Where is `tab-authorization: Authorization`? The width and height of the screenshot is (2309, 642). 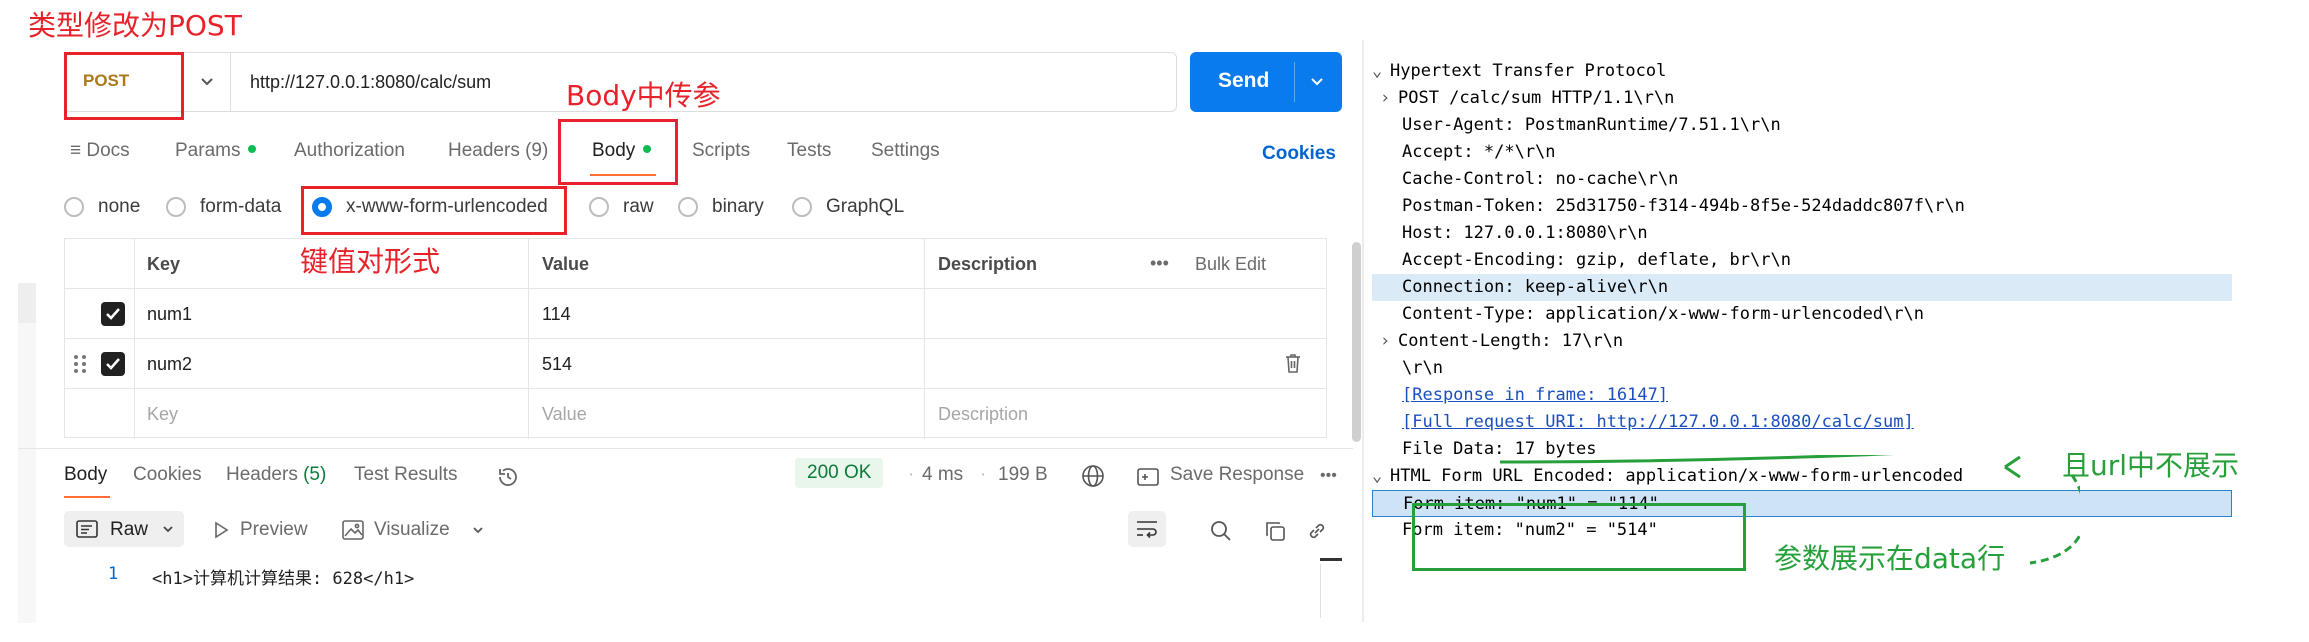 tab-authorization: Authorization is located at coordinates (349, 151).